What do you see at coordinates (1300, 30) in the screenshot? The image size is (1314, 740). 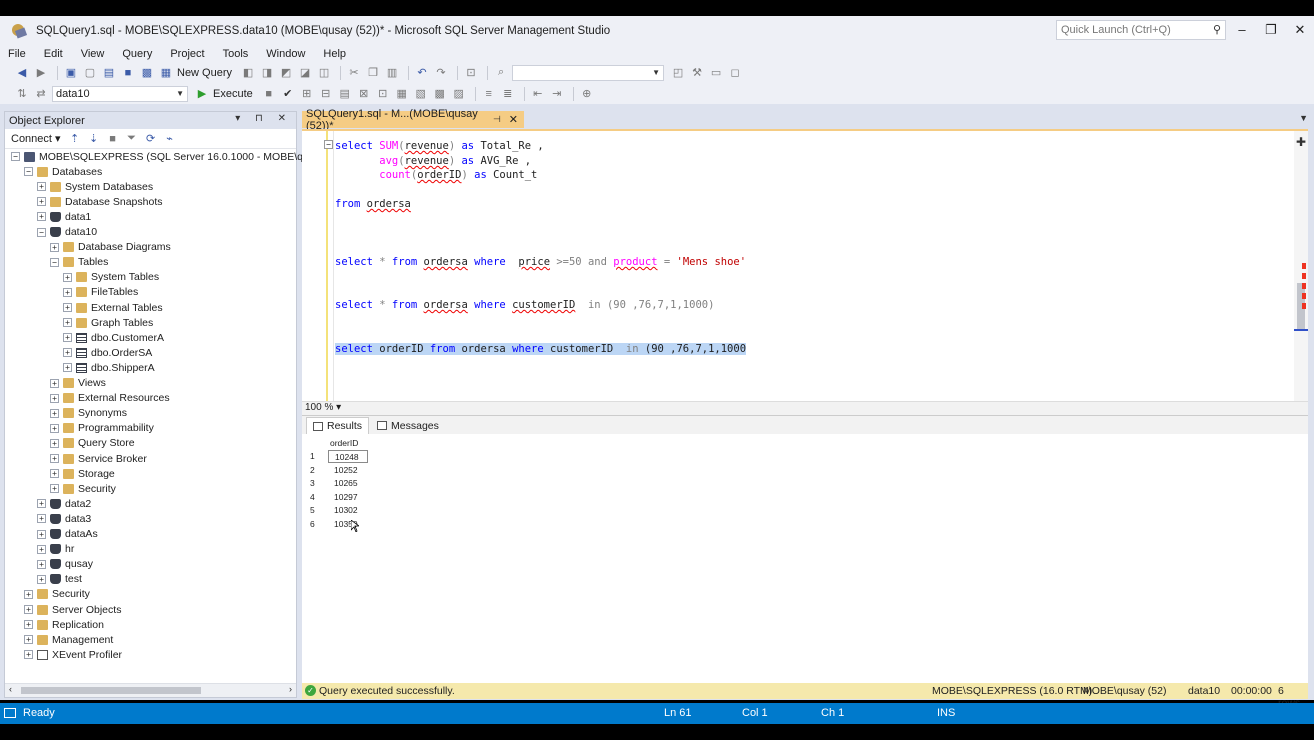 I see `close-button: ✕` at bounding box center [1300, 30].